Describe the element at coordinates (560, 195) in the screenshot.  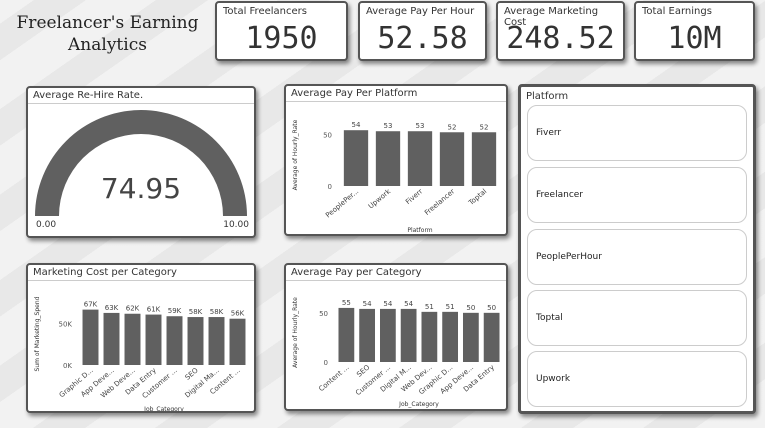
I see `slicer-item-label: Freelancer` at that location.